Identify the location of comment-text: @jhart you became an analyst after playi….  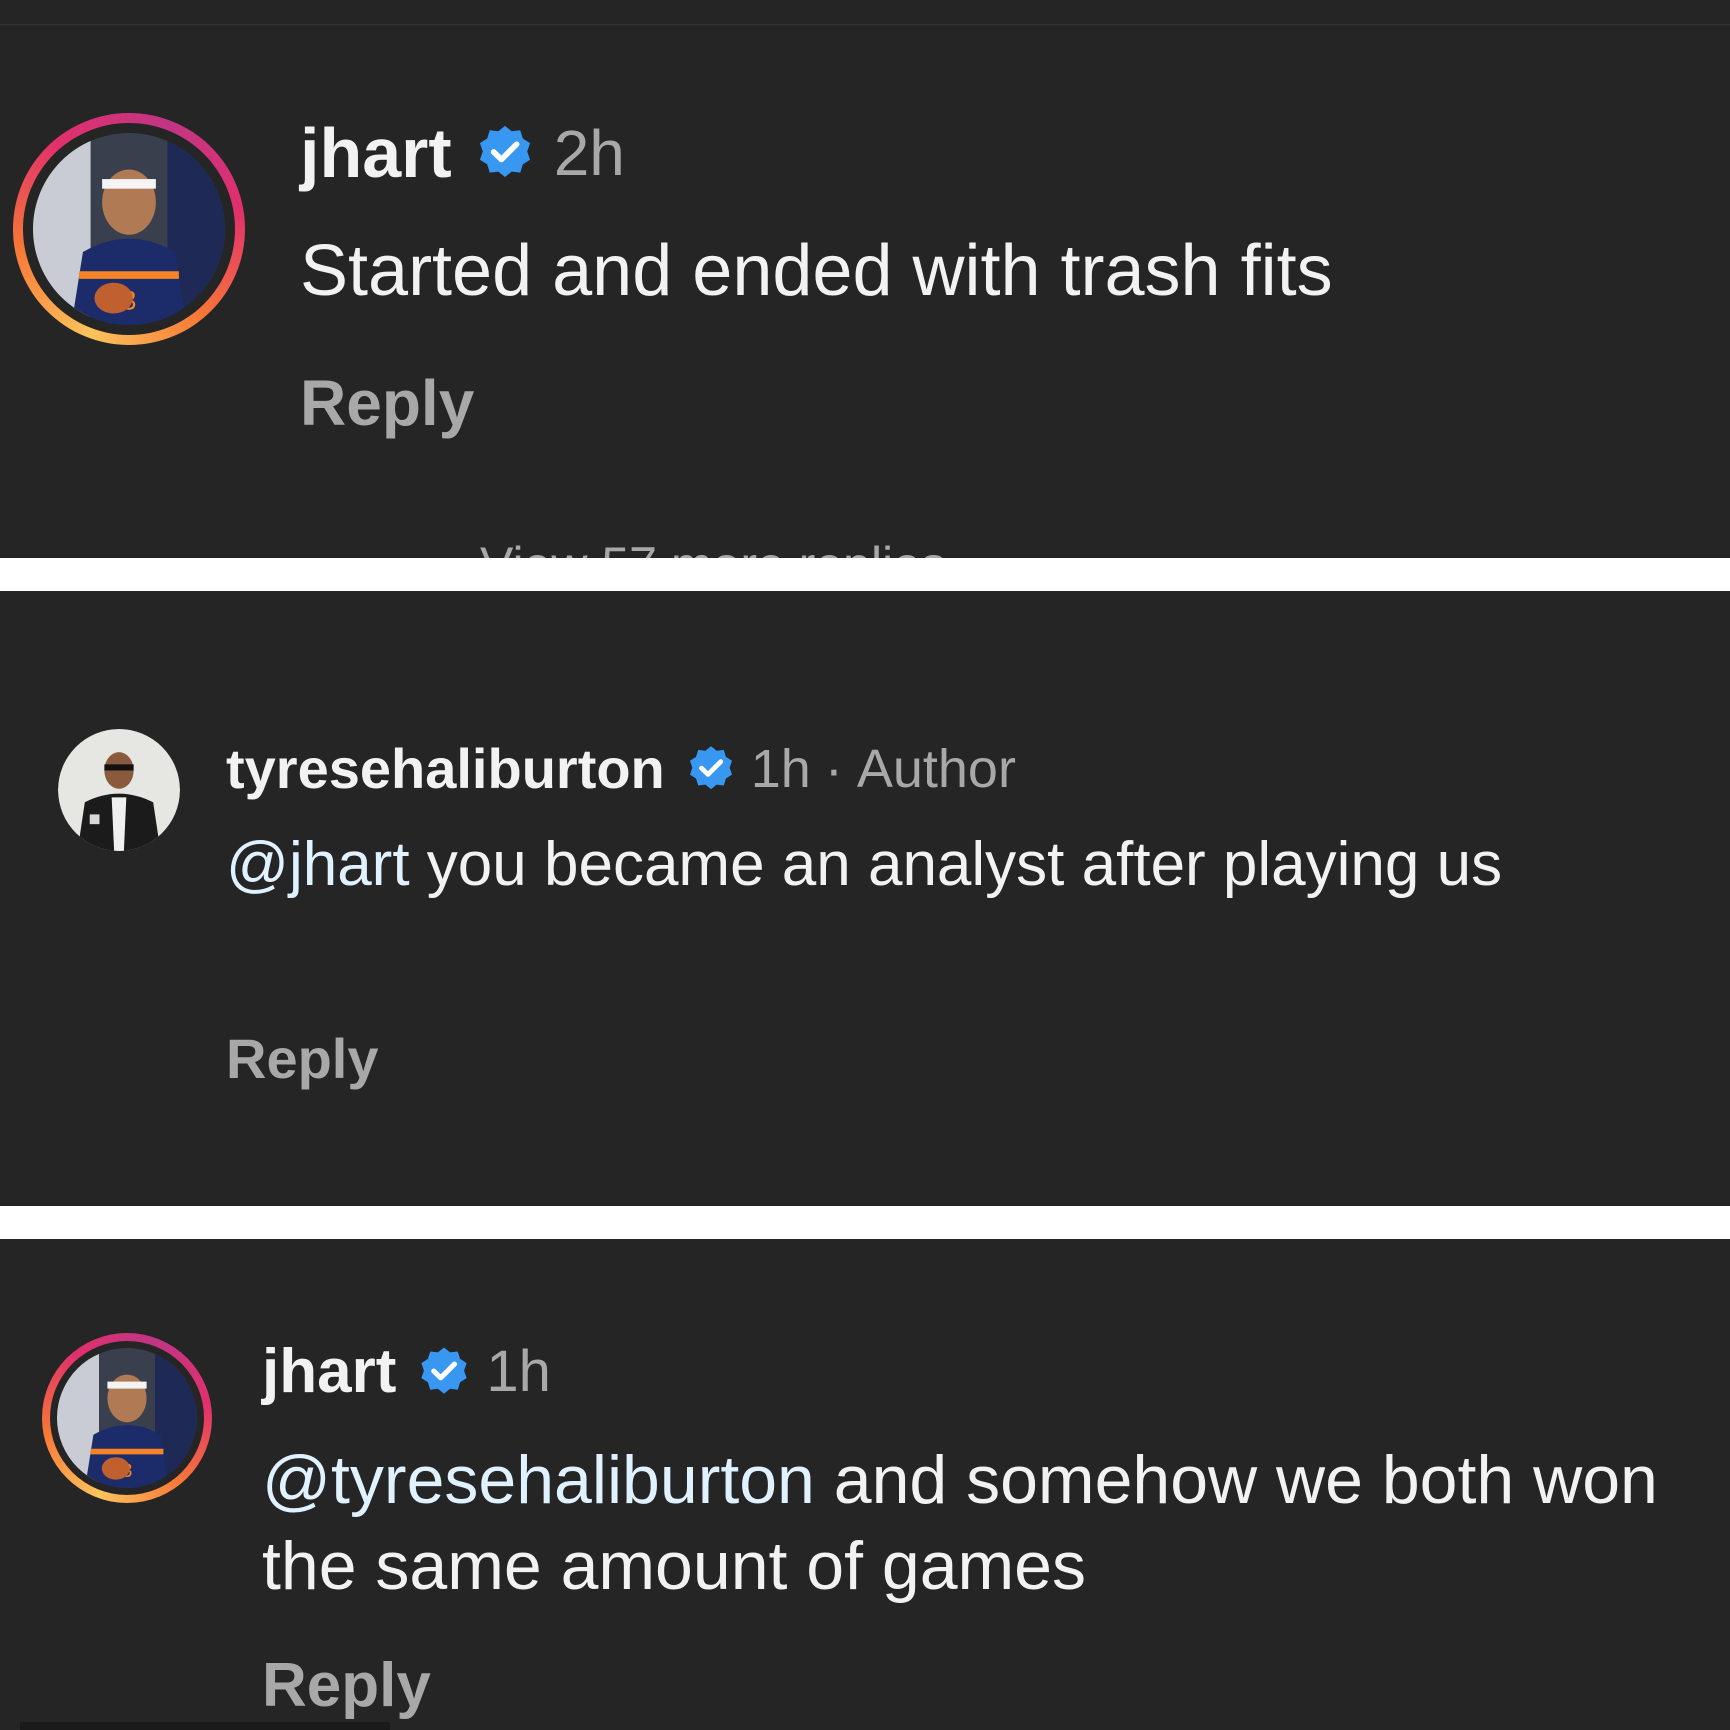
(931, 865).